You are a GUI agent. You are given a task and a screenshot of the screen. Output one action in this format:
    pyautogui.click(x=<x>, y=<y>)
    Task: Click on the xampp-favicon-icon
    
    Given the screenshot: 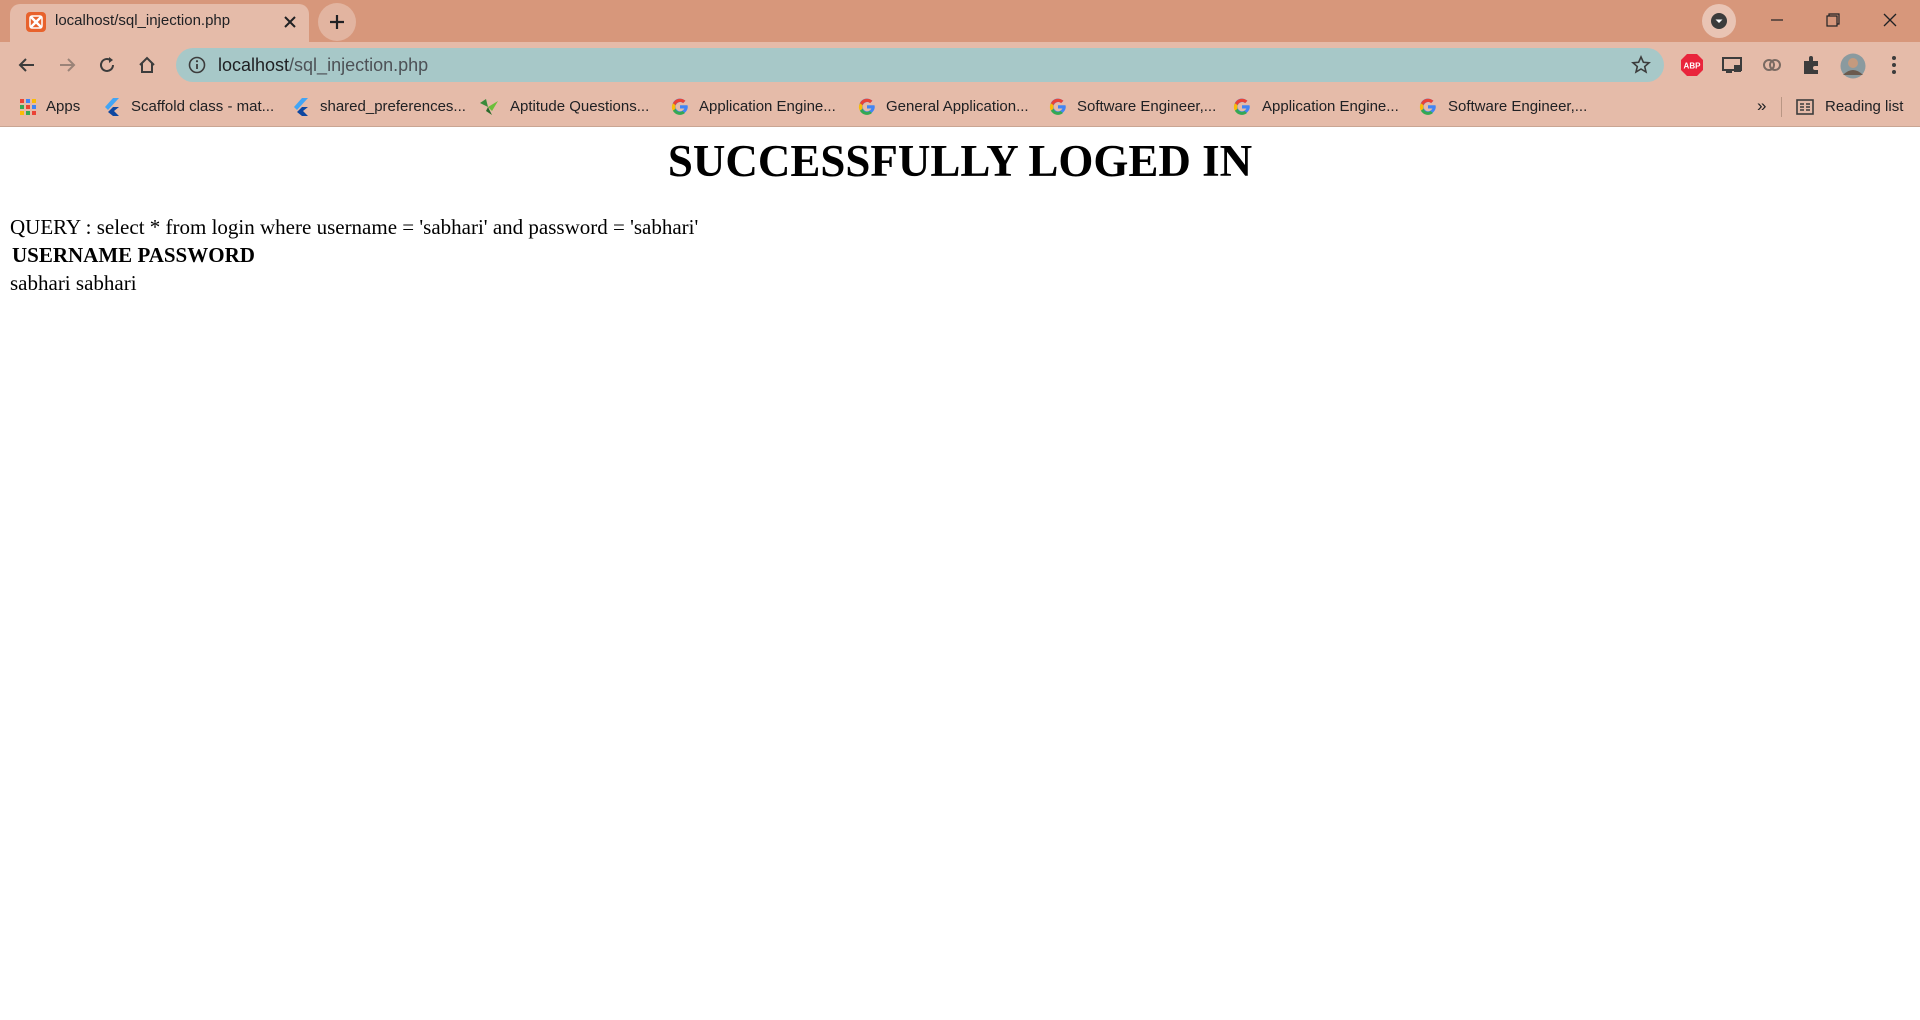 What is the action you would take?
    pyautogui.click(x=36, y=22)
    